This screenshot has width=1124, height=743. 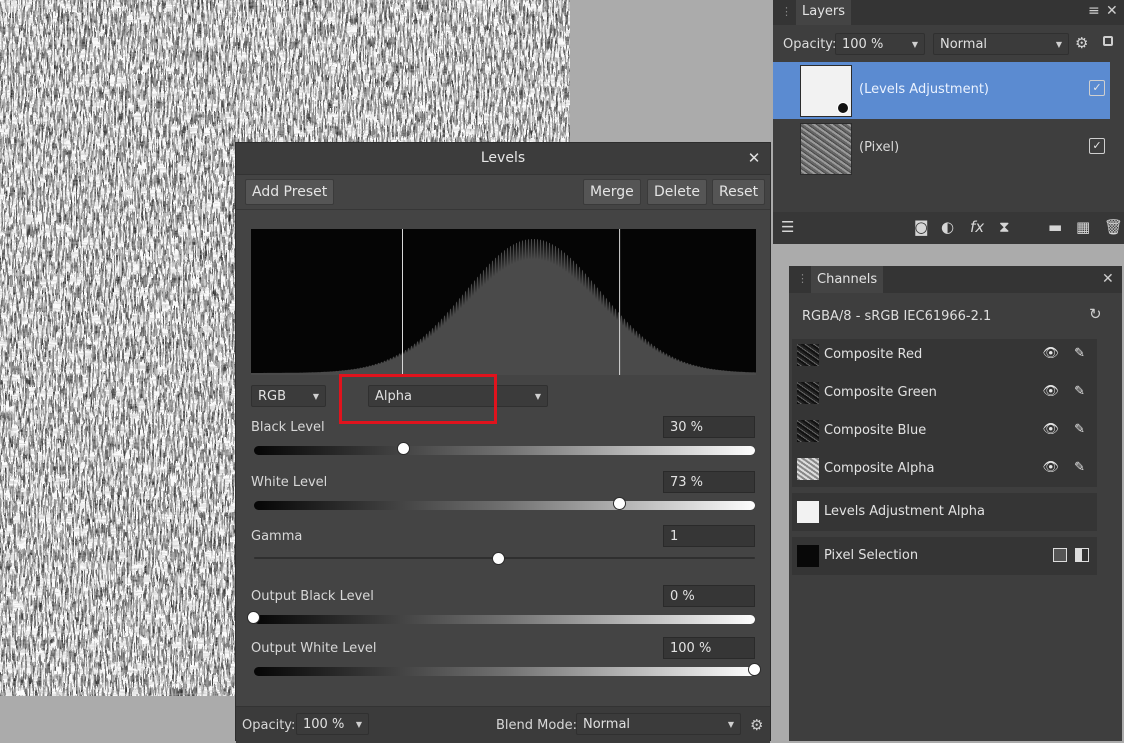 What do you see at coordinates (826, 149) in the screenshot?
I see `pixel-thumbnail` at bounding box center [826, 149].